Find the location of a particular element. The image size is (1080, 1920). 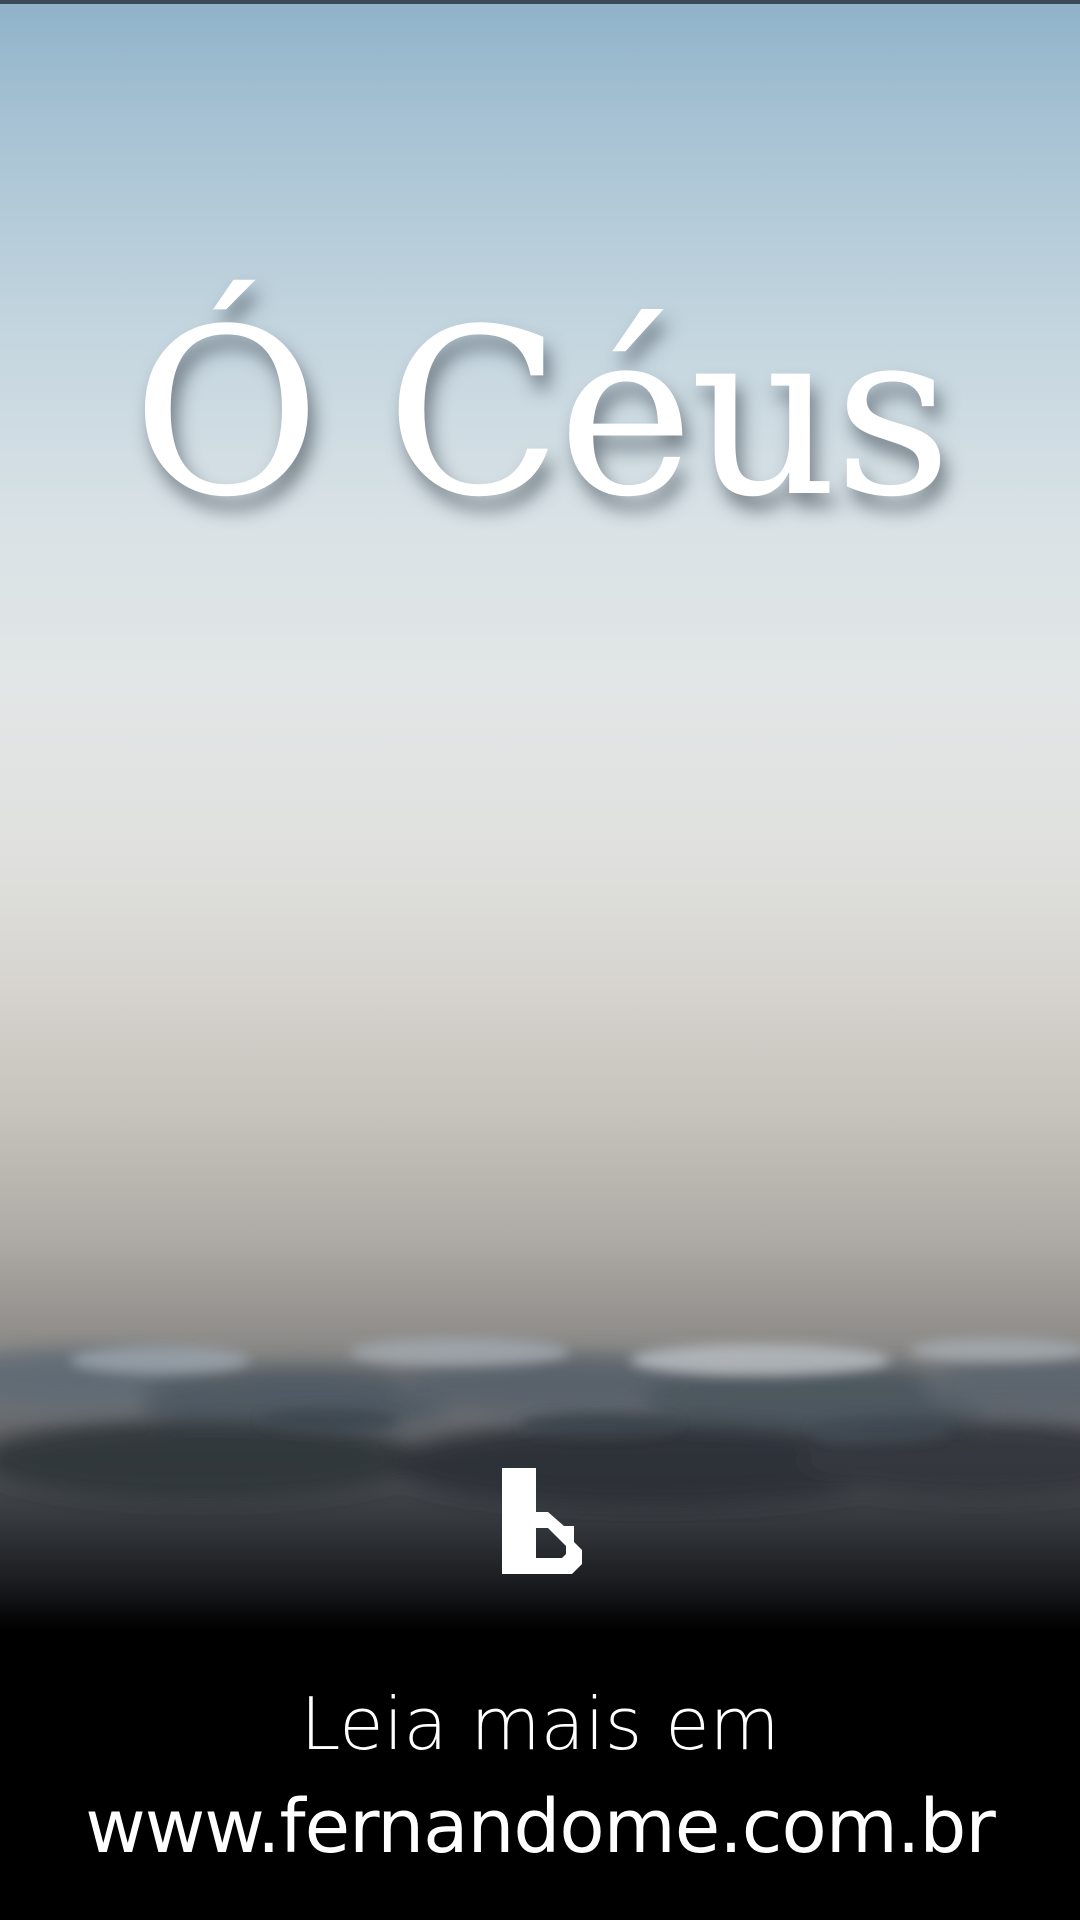

footer-website-link: www.fernandome.com.br is located at coordinates (540, 1827).